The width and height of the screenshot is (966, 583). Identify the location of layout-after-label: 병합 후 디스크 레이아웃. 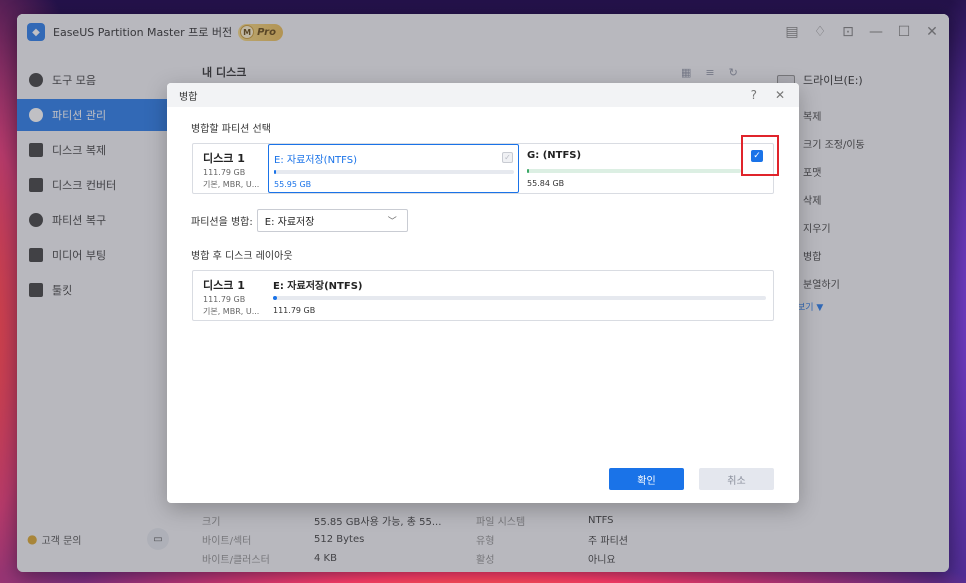
(242, 256).